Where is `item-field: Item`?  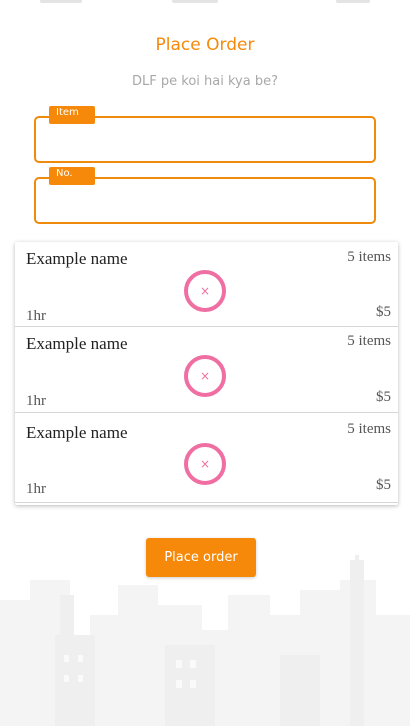
item-field: Item is located at coordinates (205, 134).